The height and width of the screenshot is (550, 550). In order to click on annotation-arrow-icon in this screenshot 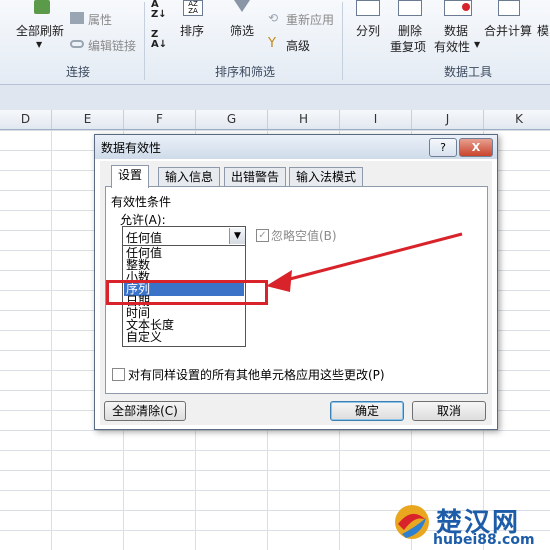, I will do `click(364, 262)`.